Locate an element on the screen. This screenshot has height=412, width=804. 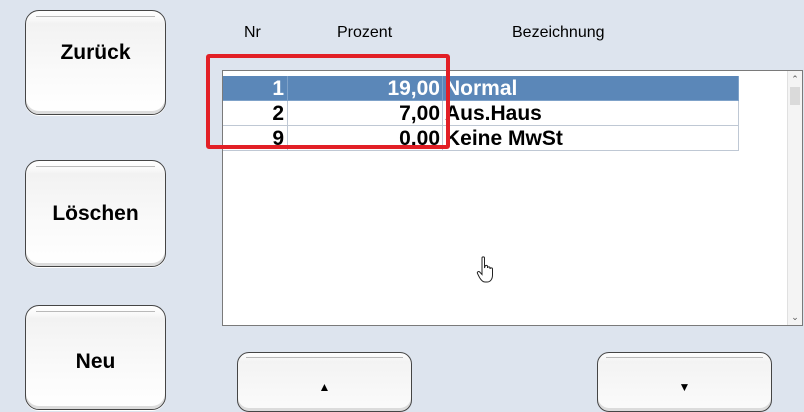
cell-nr: 2 is located at coordinates (255, 113).